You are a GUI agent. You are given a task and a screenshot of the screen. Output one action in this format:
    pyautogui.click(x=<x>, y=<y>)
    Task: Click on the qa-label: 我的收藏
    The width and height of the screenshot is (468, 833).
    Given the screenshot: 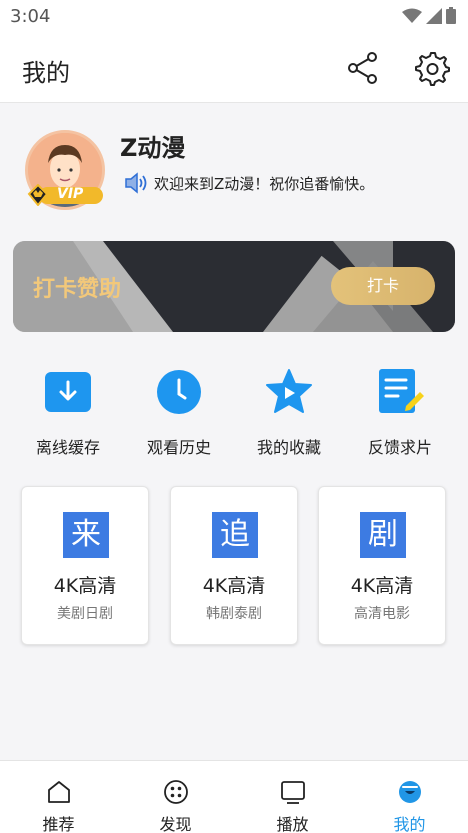 What is the action you would take?
    pyautogui.click(x=288, y=447)
    